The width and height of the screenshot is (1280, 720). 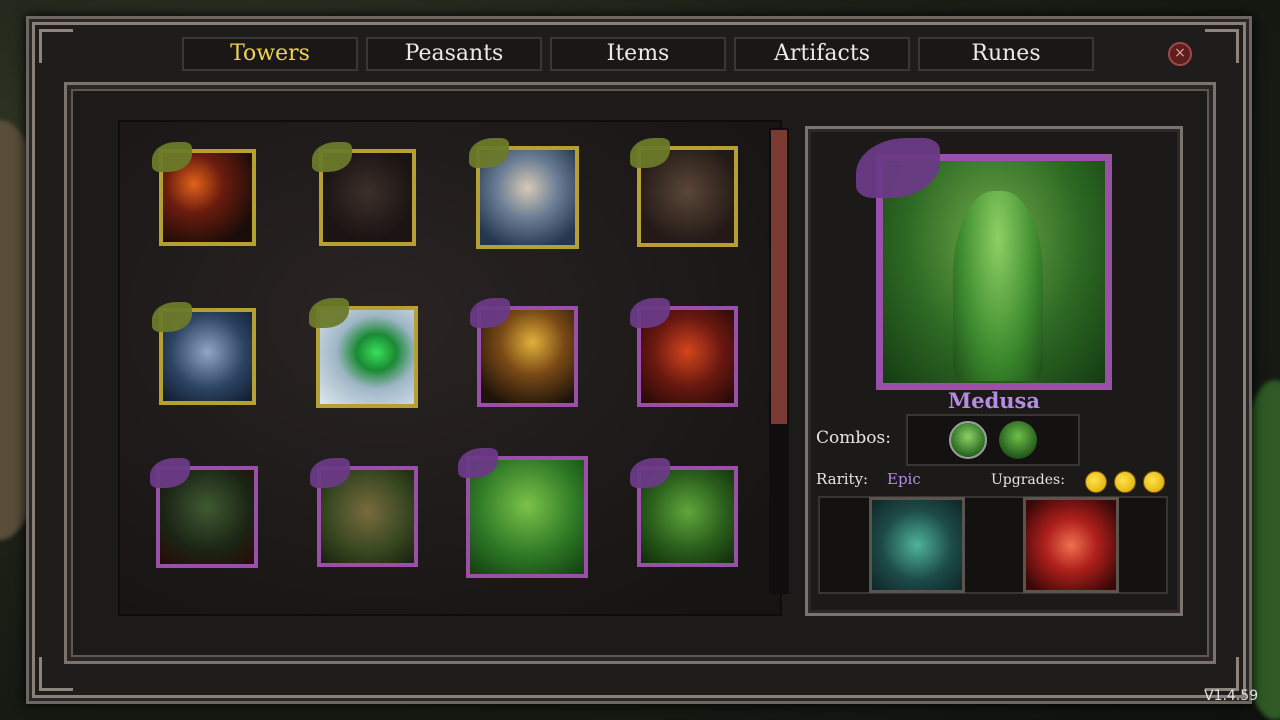 What do you see at coordinates (853, 438) in the screenshot?
I see `combos-label: Combos:` at bounding box center [853, 438].